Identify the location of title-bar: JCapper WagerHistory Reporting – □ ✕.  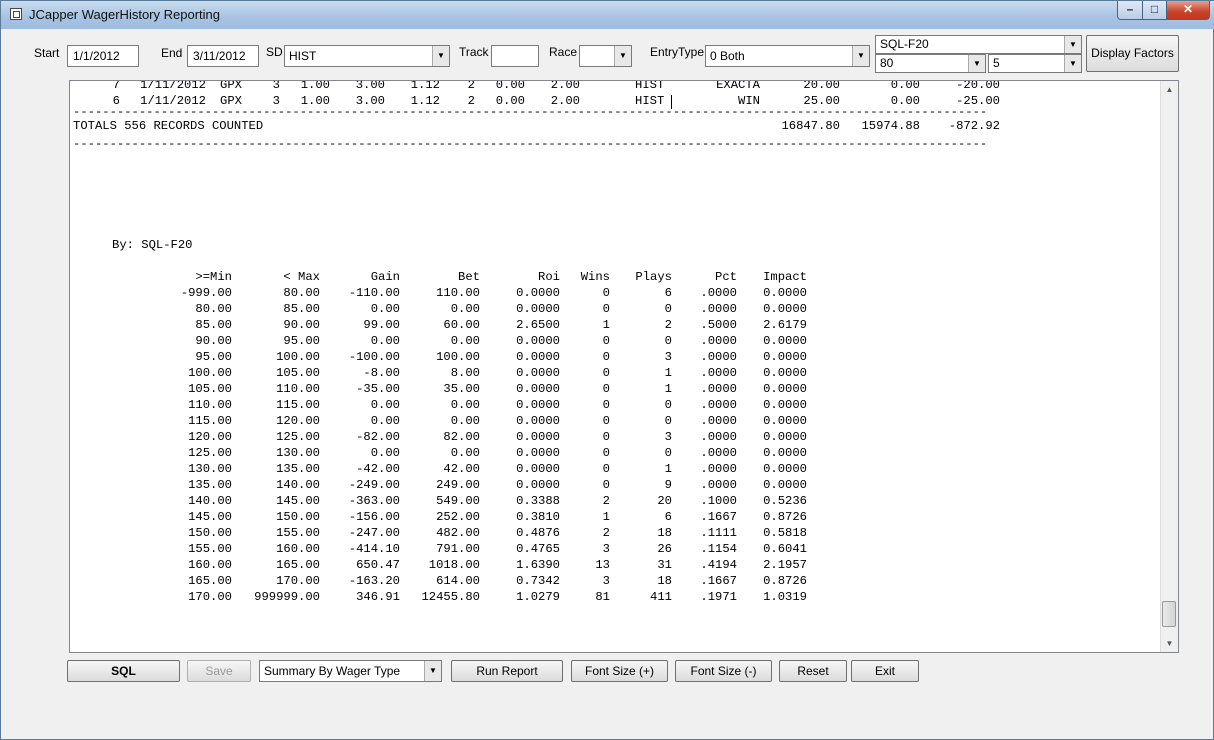
(607, 15).